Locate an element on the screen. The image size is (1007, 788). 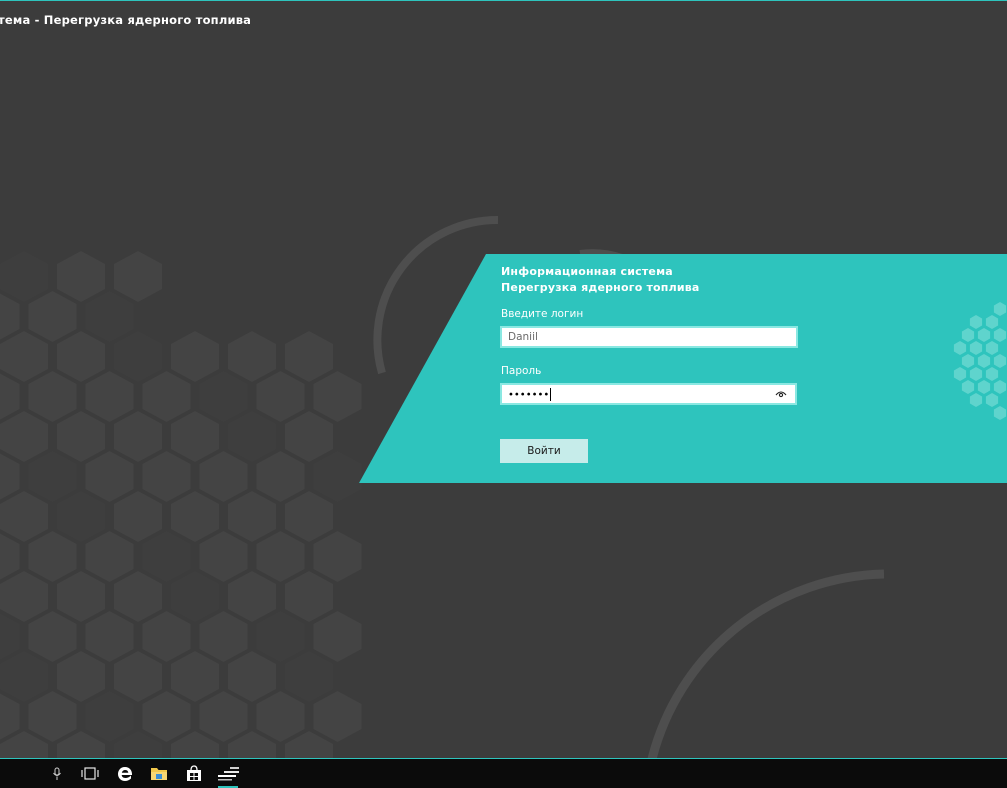
password-label: Пароль is located at coordinates (521, 371).